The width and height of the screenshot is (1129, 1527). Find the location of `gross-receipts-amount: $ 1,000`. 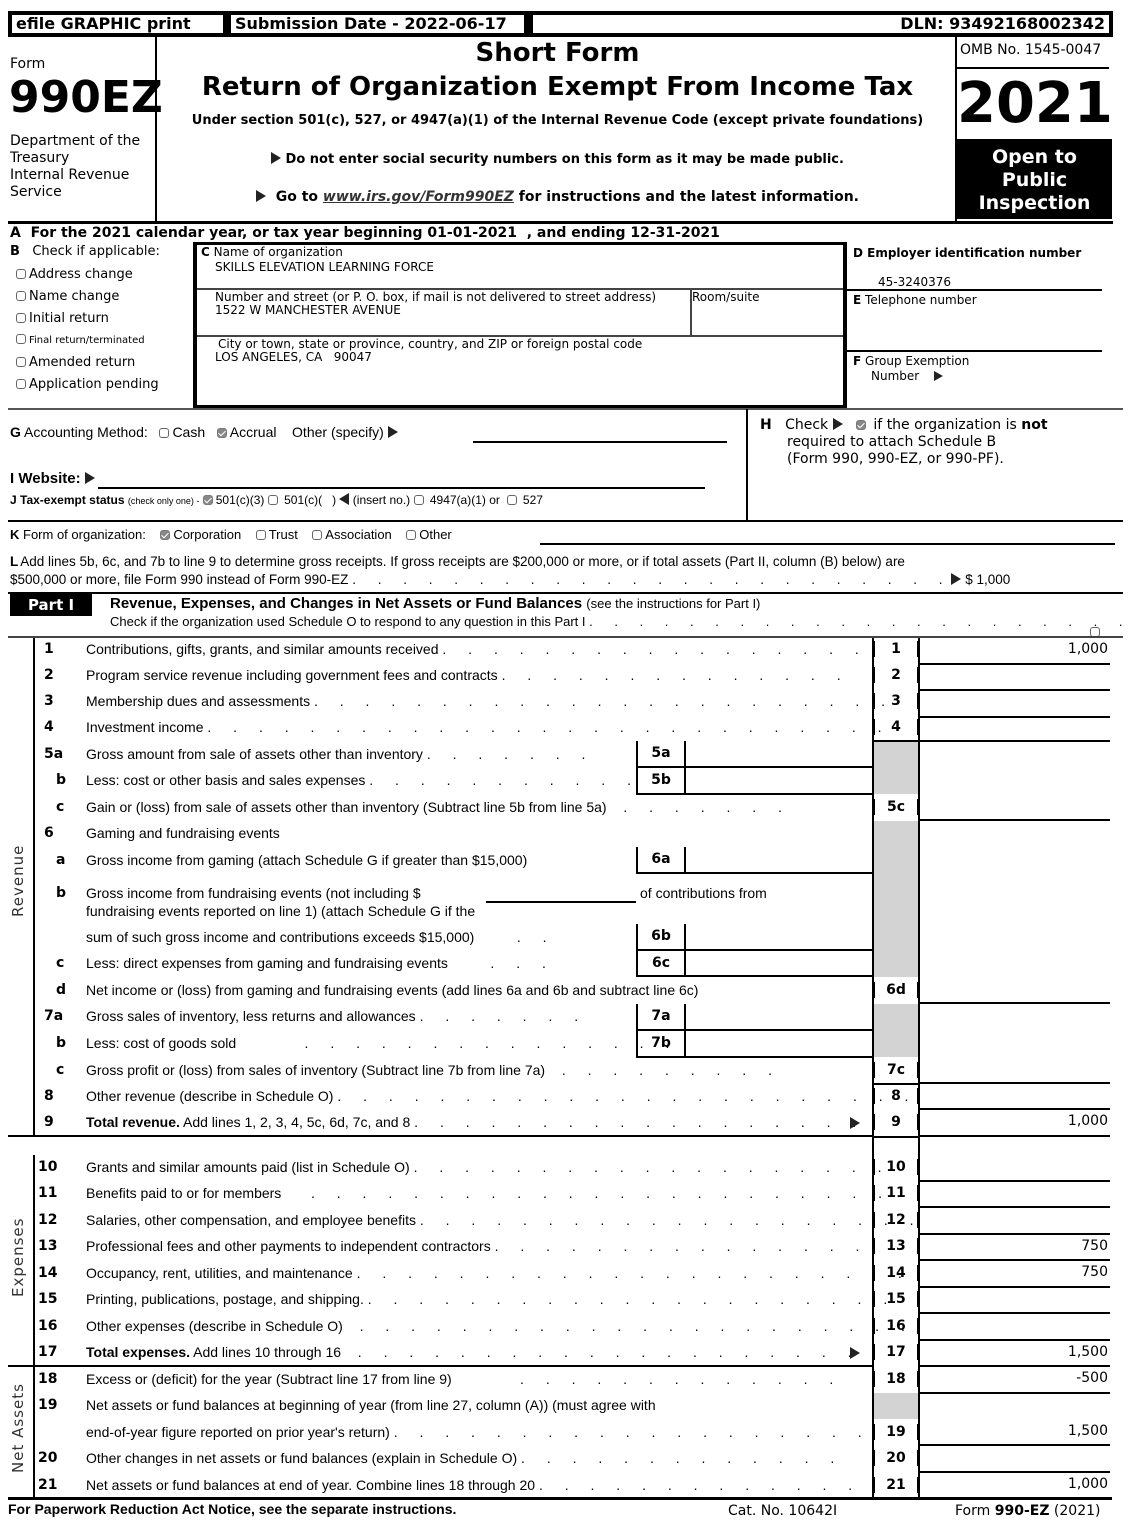

gross-receipts-amount: $ 1,000 is located at coordinates (988, 579).